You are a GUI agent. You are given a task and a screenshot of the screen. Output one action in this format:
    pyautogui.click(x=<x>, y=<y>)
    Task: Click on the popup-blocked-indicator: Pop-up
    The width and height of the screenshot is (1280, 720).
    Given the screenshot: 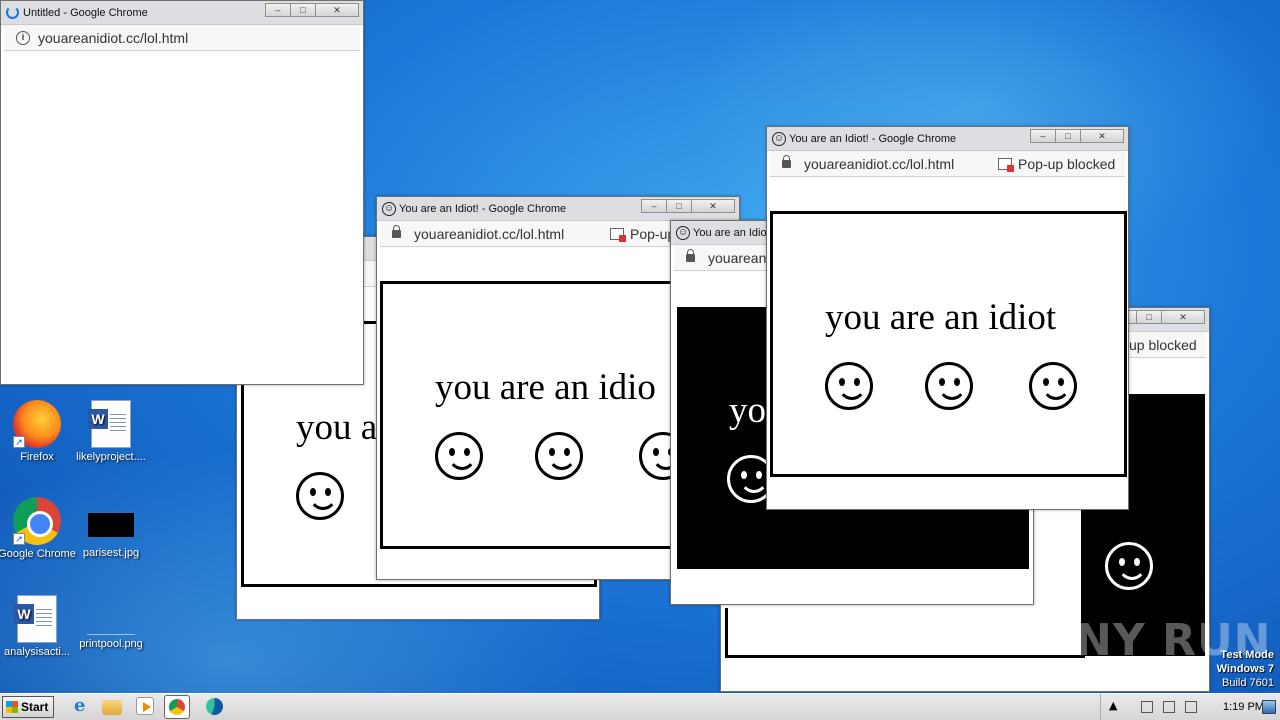 What is the action you would take?
    pyautogui.click(x=642, y=234)
    